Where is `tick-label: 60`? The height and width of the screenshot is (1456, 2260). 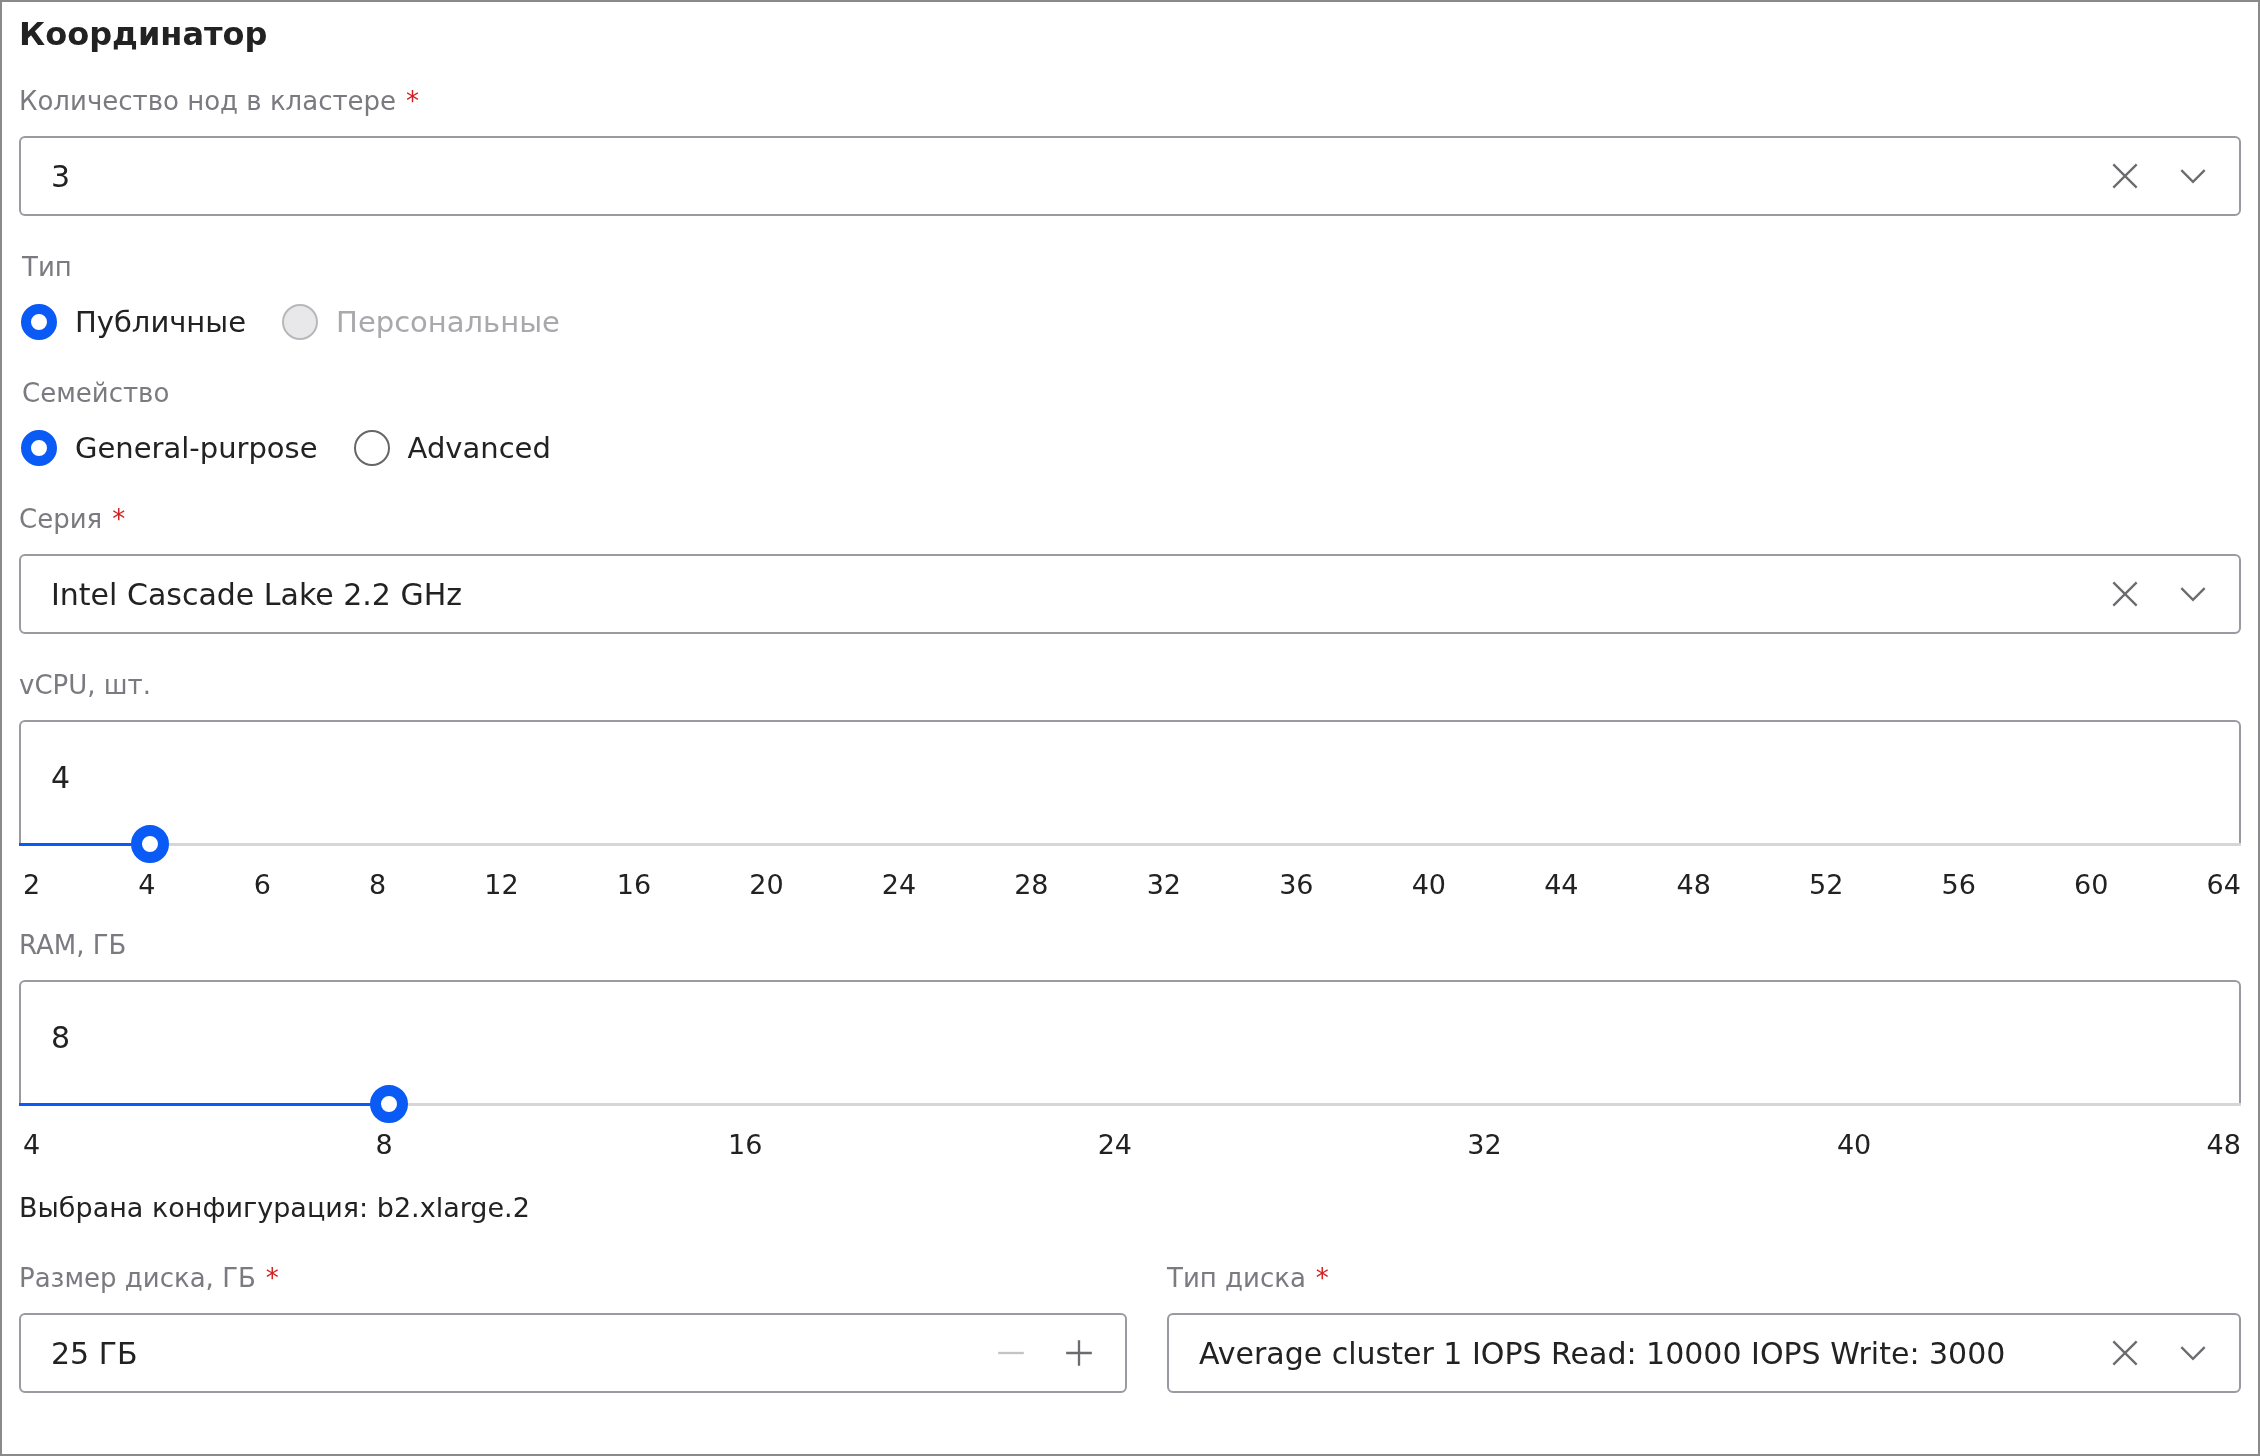 tick-label: 60 is located at coordinates (2091, 884).